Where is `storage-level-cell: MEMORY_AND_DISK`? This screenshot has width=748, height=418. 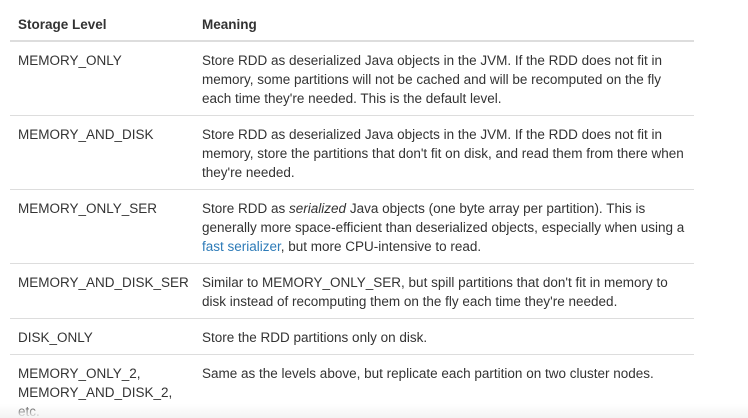
storage-level-cell: MEMORY_AND_DISK is located at coordinates (102, 152).